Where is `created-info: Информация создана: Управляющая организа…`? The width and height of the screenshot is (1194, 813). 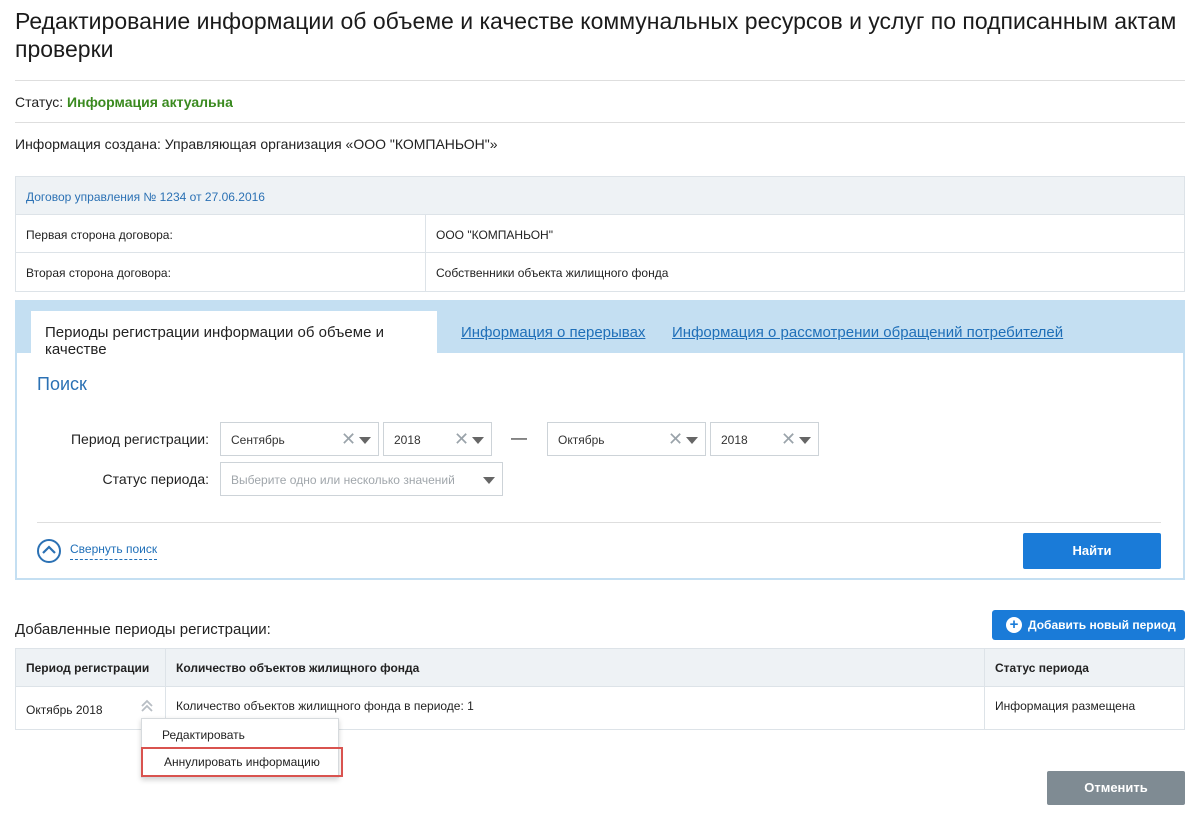 created-info: Информация создана: Управляющая организа… is located at coordinates (256, 144).